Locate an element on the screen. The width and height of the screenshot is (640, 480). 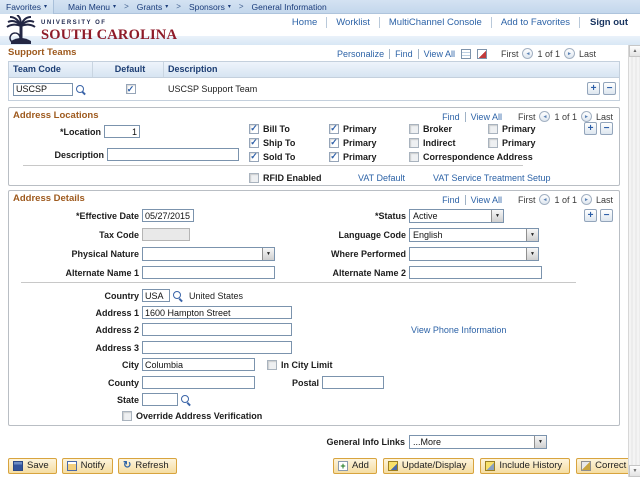
indirect-primary-checkbox is located at coordinates (493, 142).